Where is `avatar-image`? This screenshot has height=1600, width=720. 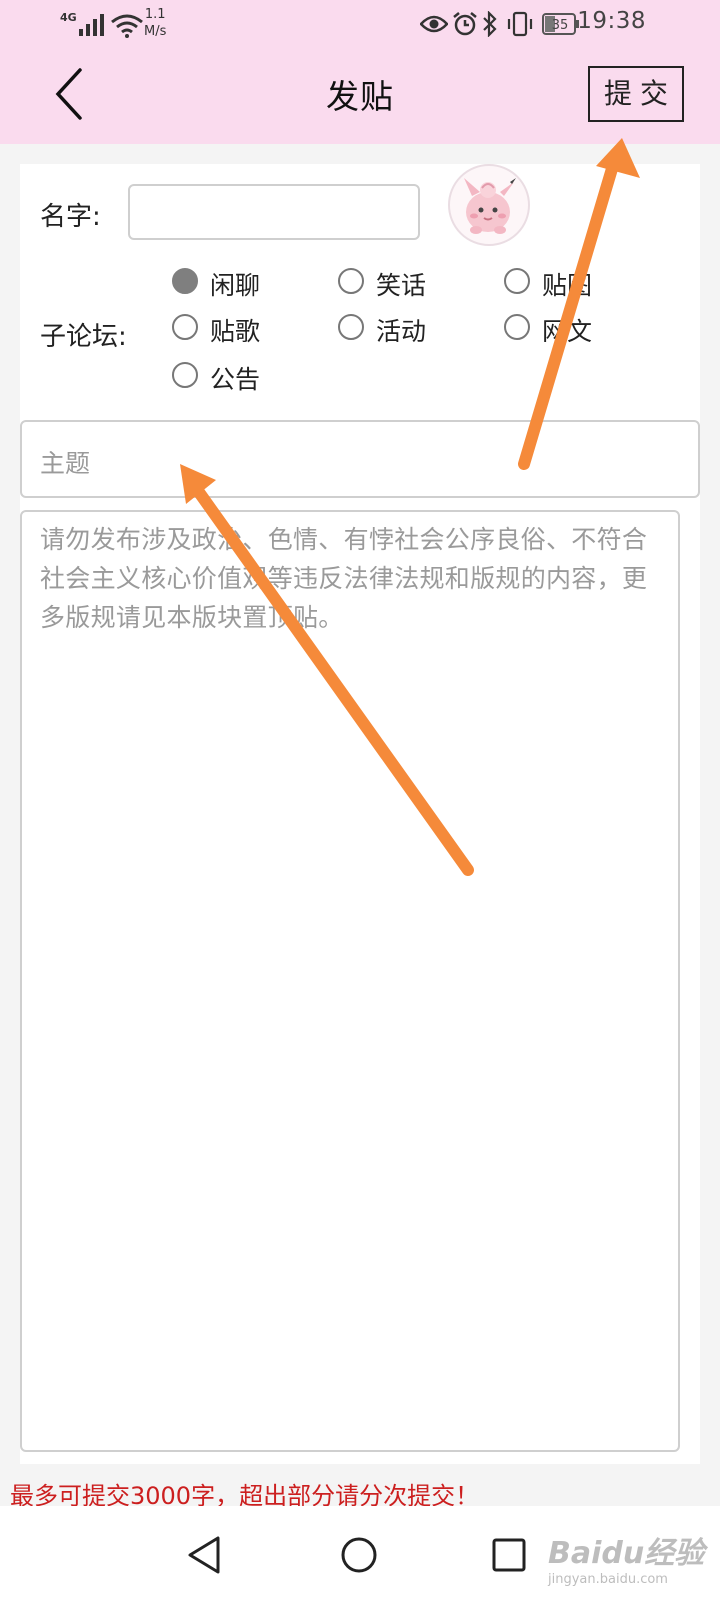 avatar-image is located at coordinates (490, 206).